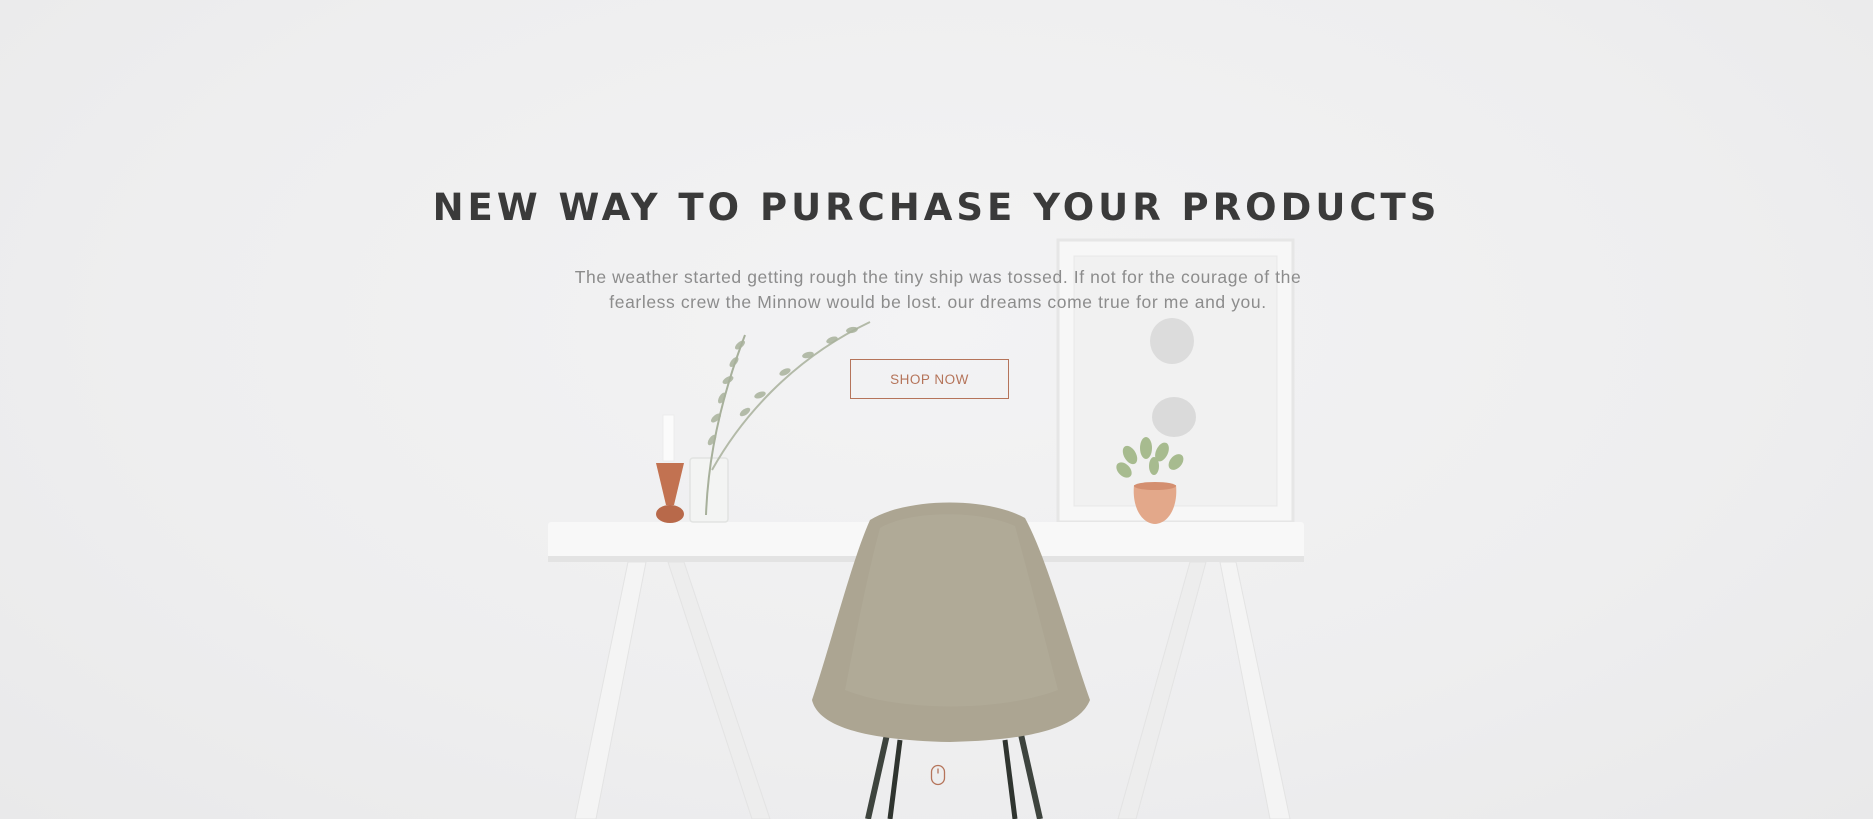 This screenshot has width=1873, height=819. What do you see at coordinates (929, 379) in the screenshot?
I see `shop-now-button: SHOP NOW` at bounding box center [929, 379].